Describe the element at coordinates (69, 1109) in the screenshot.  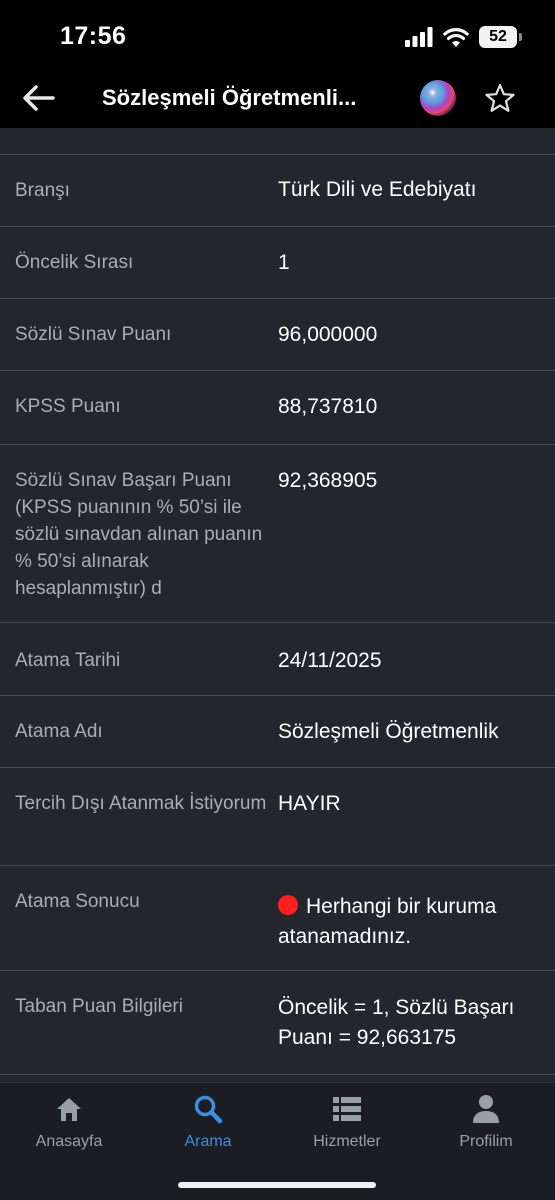
I see `home-icon` at that location.